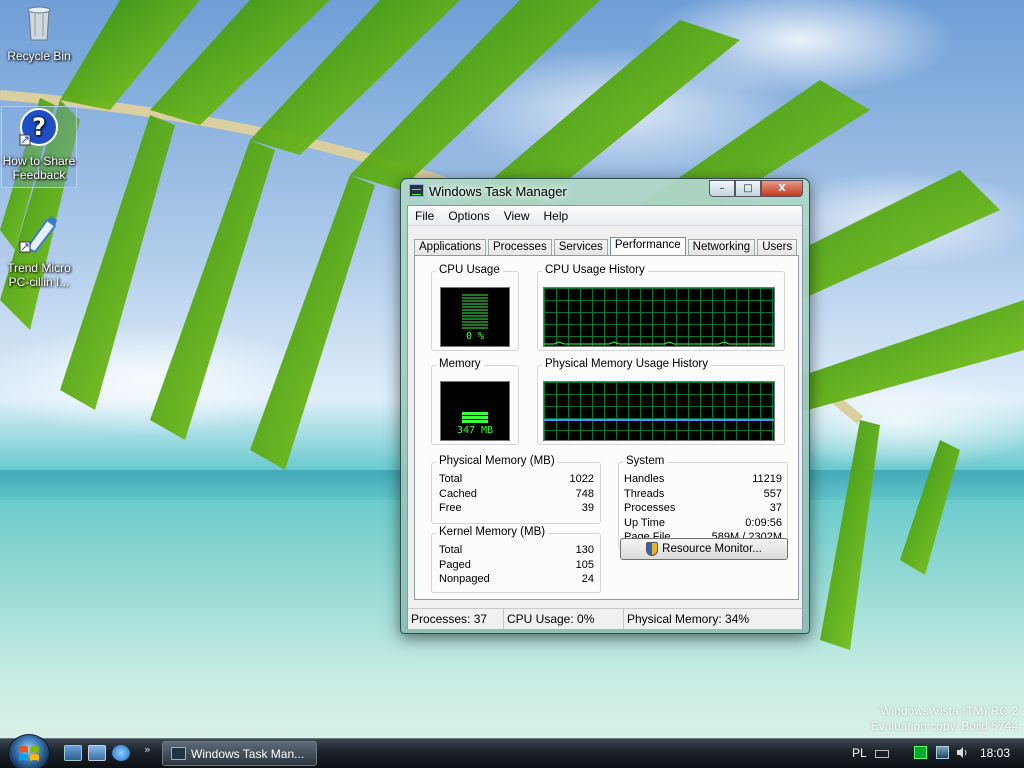 The width and height of the screenshot is (1024, 768). What do you see at coordinates (587, 508) in the screenshot?
I see `row-value: 39` at bounding box center [587, 508].